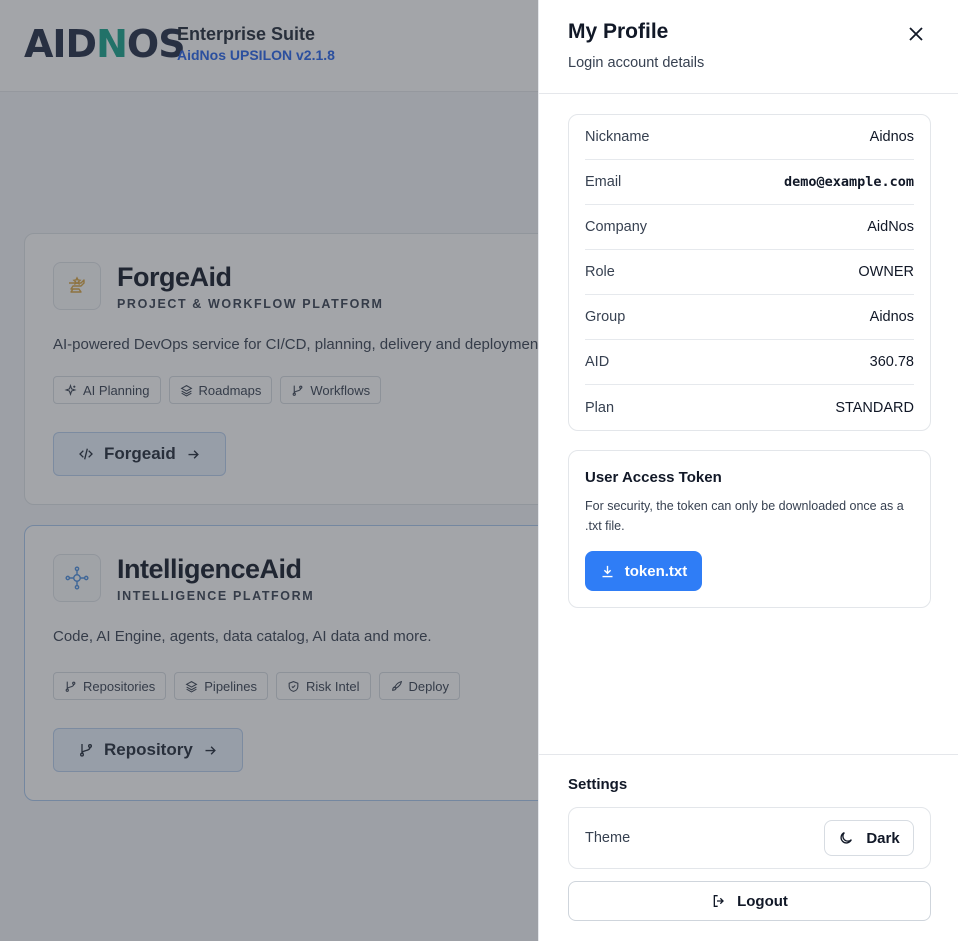  I want to click on moon-icon, so click(846, 838).